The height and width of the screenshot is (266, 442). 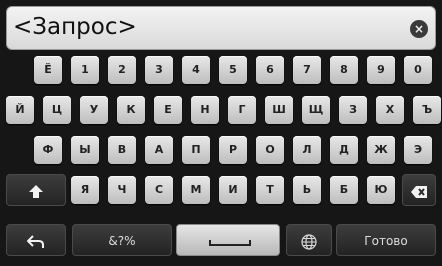 What do you see at coordinates (390, 110) in the screenshot?
I see `key-letter: Х` at bounding box center [390, 110].